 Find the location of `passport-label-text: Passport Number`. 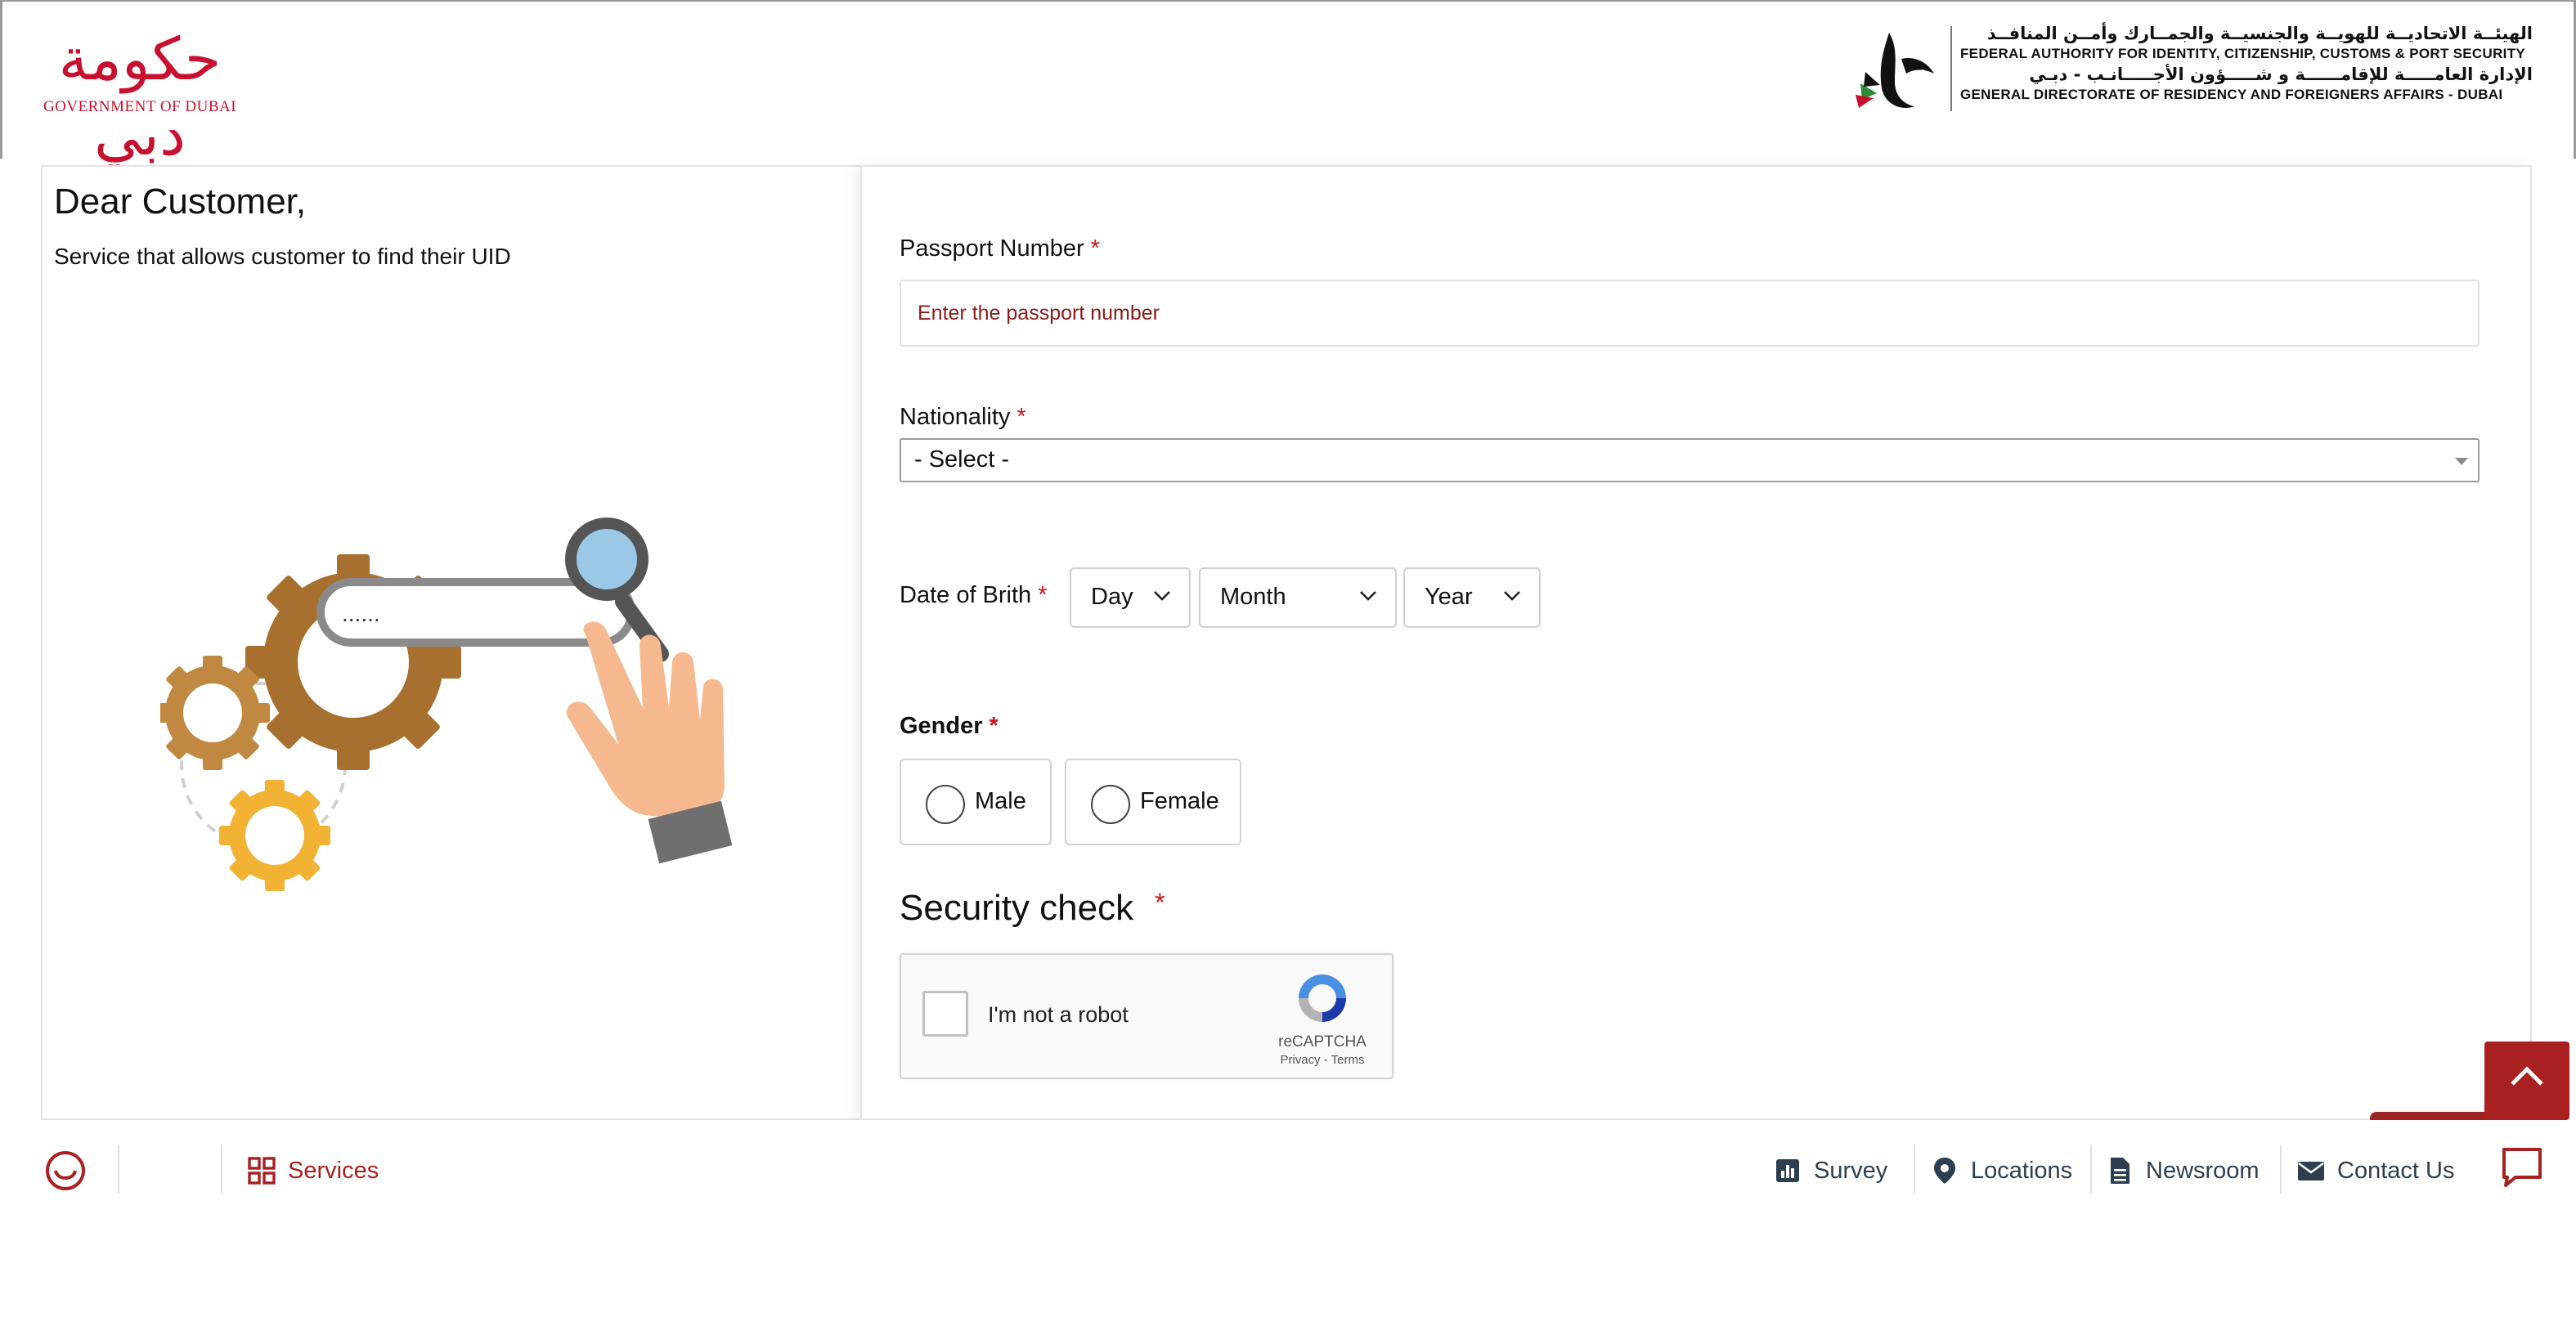

passport-label-text: Passport Number is located at coordinates (992, 248).